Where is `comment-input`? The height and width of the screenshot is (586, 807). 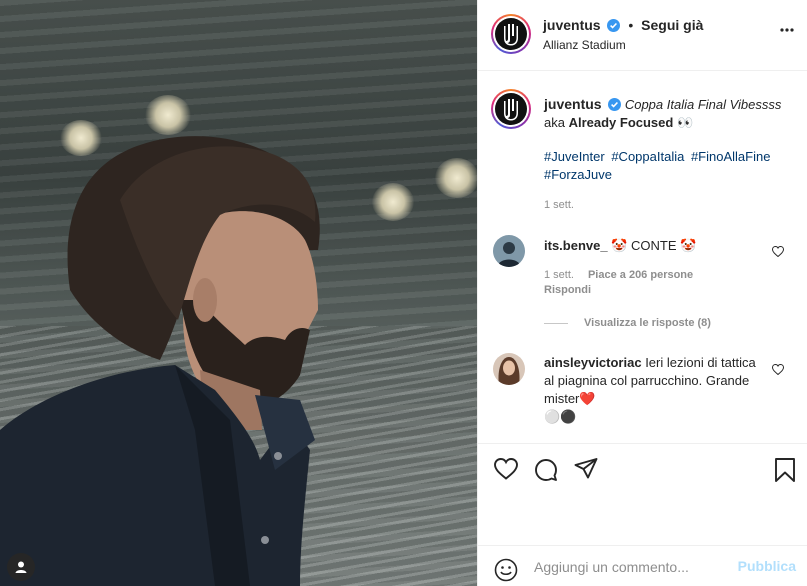
comment-input is located at coordinates (634, 567).